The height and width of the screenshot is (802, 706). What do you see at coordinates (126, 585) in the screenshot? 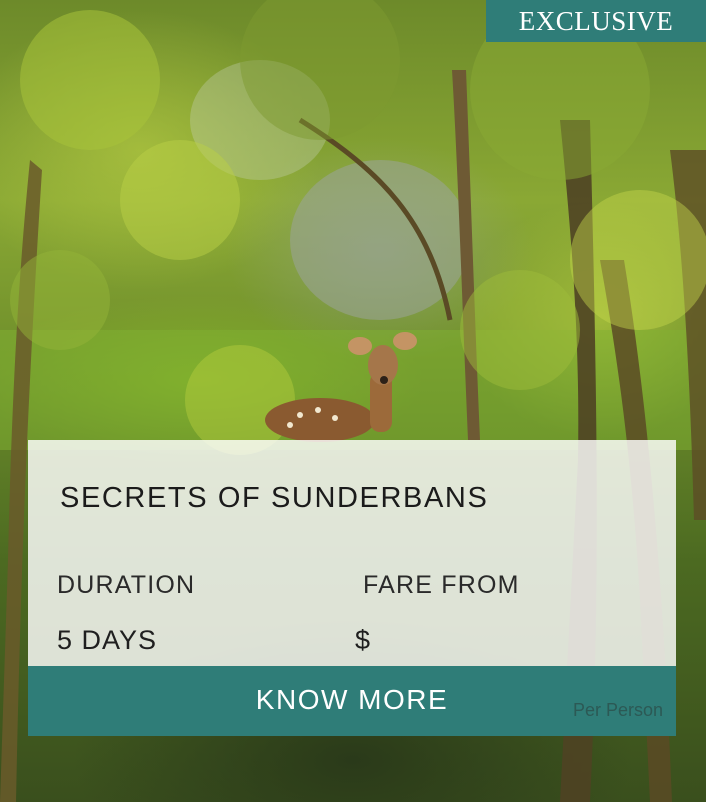
I see `duration-label: DURATION` at bounding box center [126, 585].